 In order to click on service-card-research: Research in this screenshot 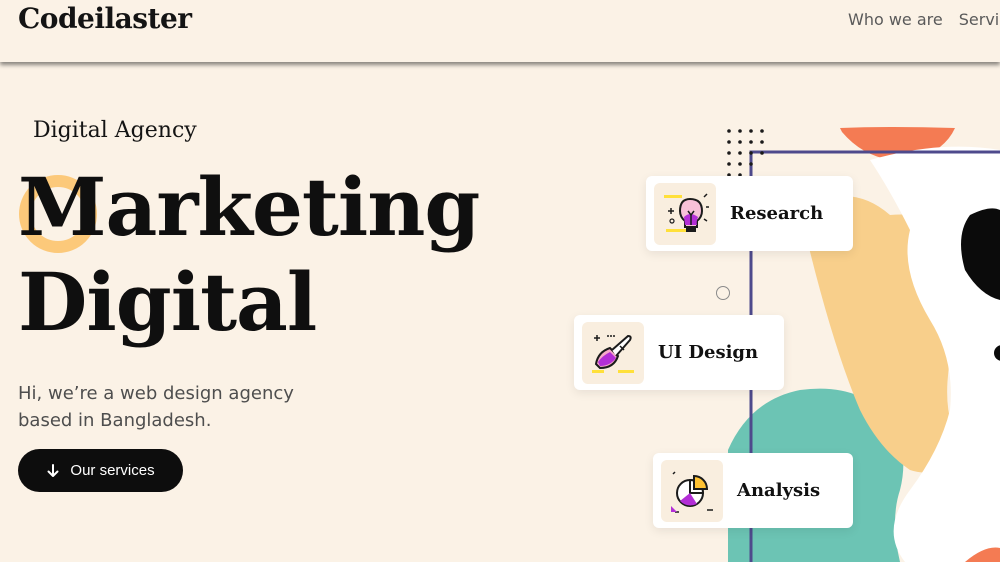, I will do `click(749, 213)`.